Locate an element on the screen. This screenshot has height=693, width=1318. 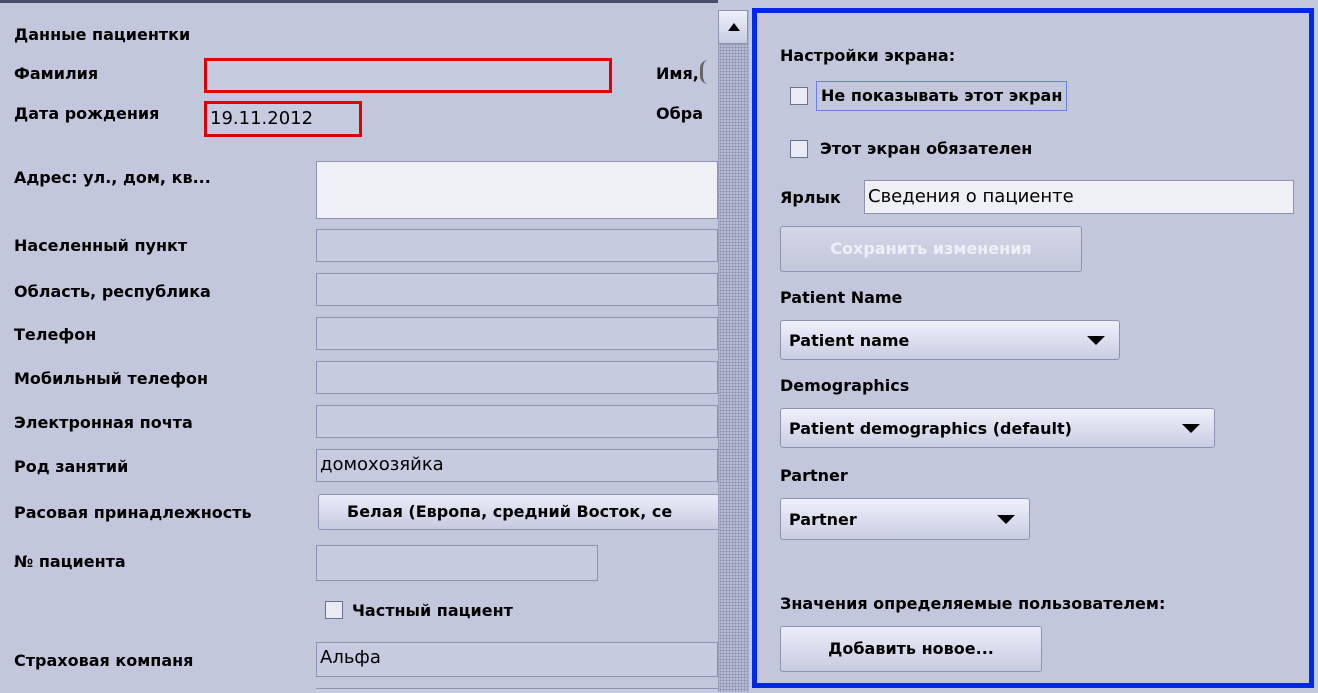
race-label: Расовая принадлежность is located at coordinates (133, 512).